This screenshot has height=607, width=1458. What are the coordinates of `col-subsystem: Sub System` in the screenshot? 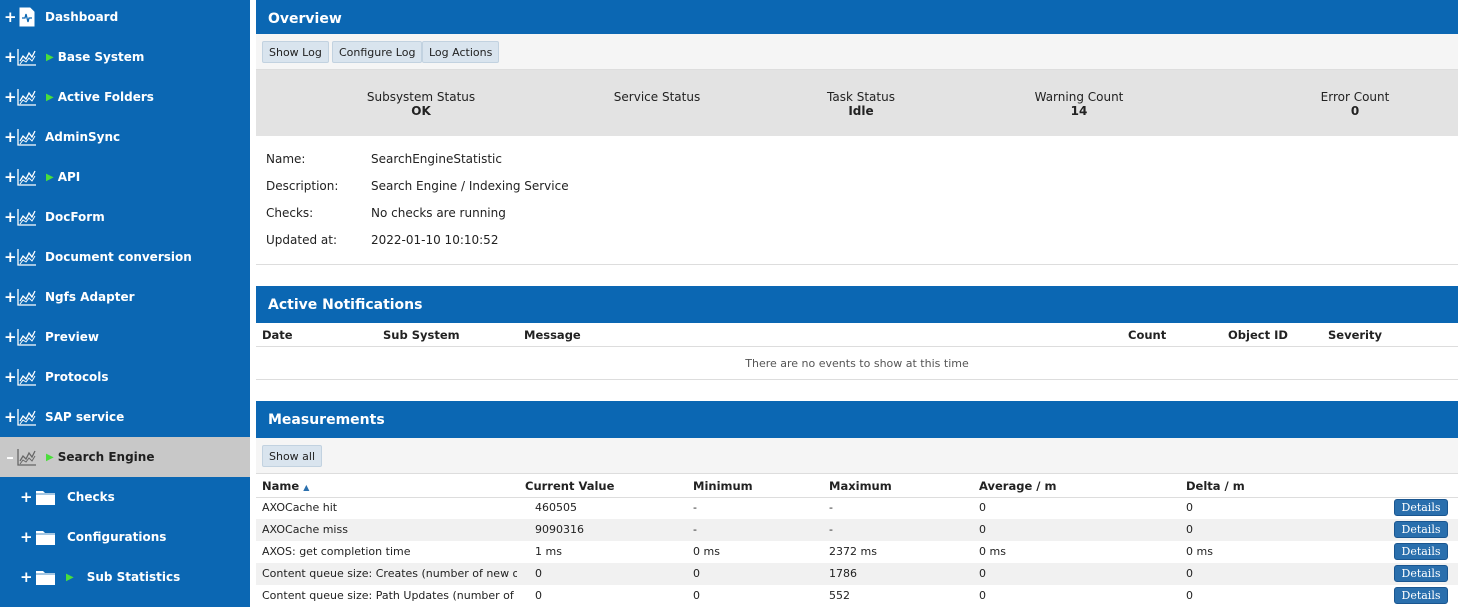 It's located at (421, 335).